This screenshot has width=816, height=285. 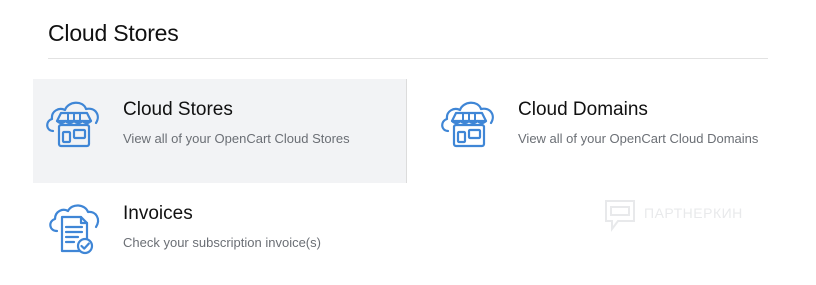 I want to click on card-description: Check your subscription invoice(s), so click(x=222, y=242).